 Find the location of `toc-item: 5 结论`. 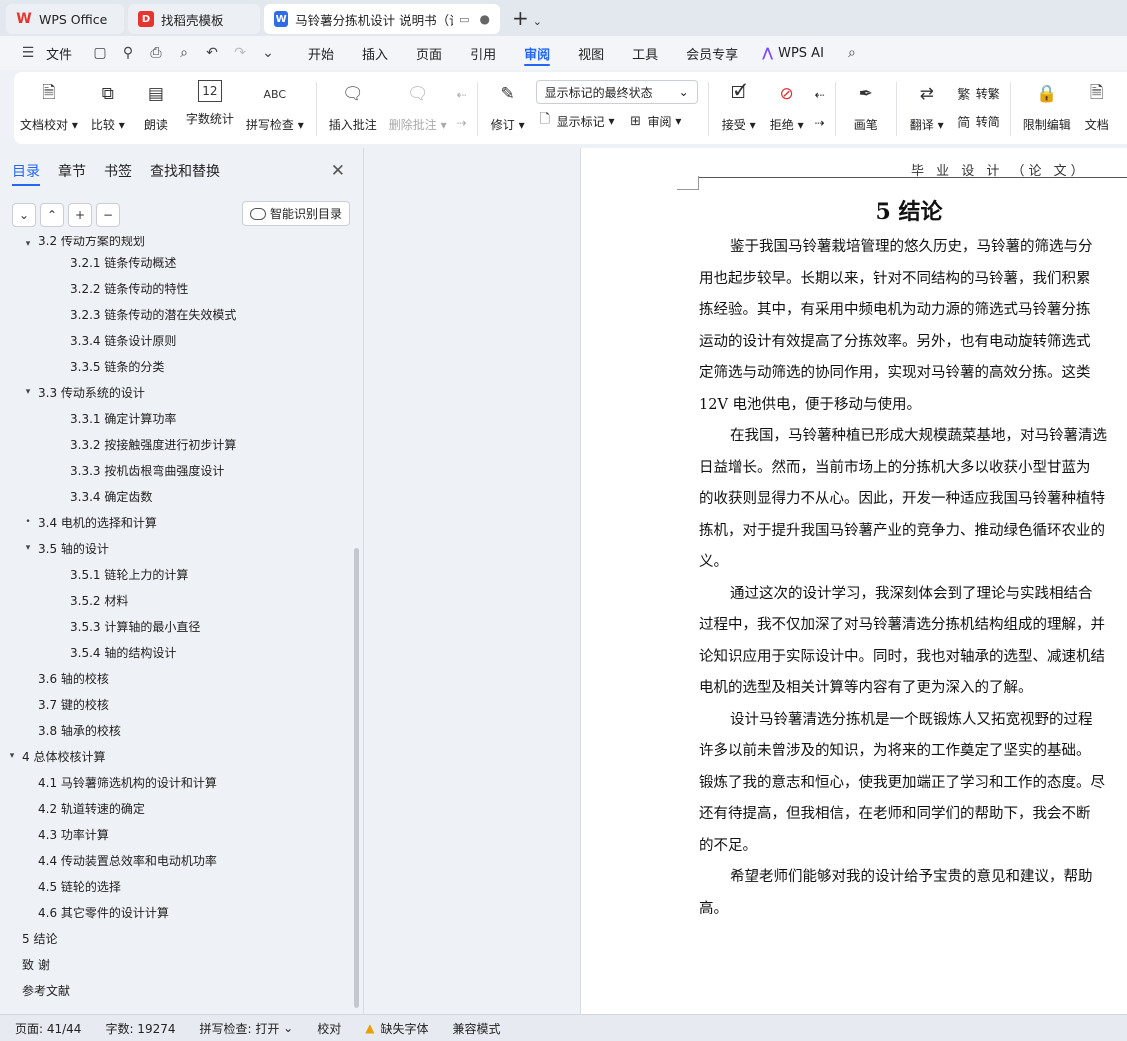

toc-item: 5 结论 is located at coordinates (176, 938).